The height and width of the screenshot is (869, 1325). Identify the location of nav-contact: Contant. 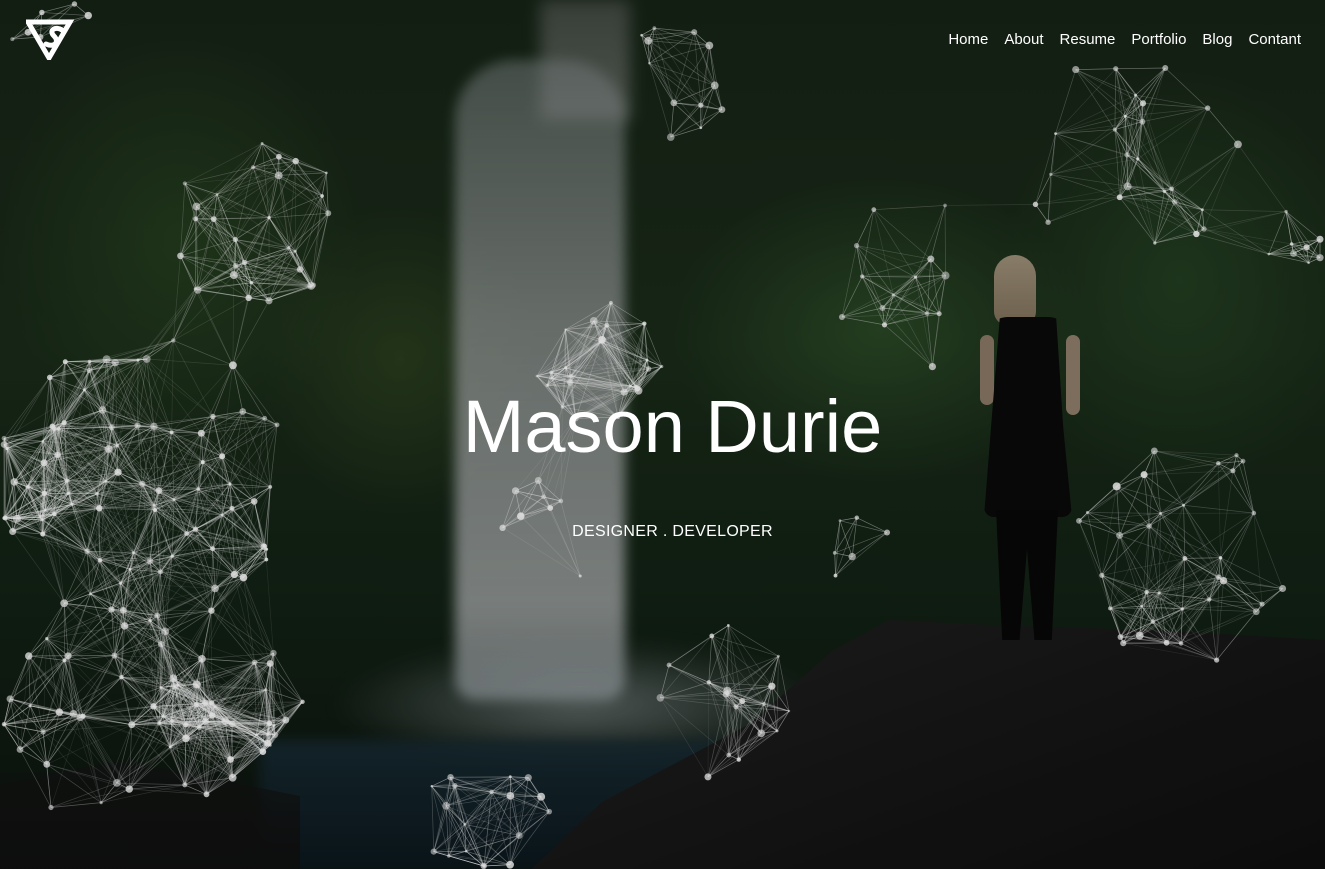
(1274, 40).